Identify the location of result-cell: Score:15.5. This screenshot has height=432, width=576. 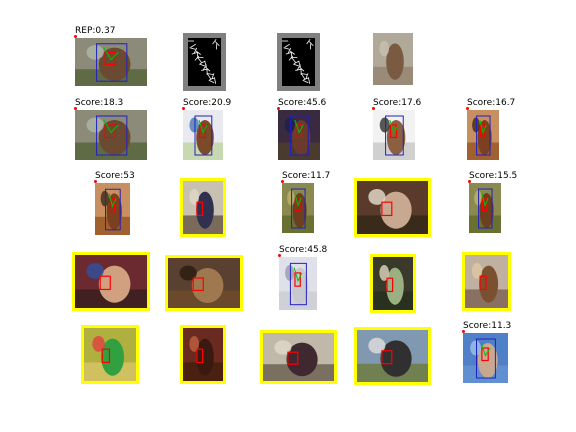
(492, 202).